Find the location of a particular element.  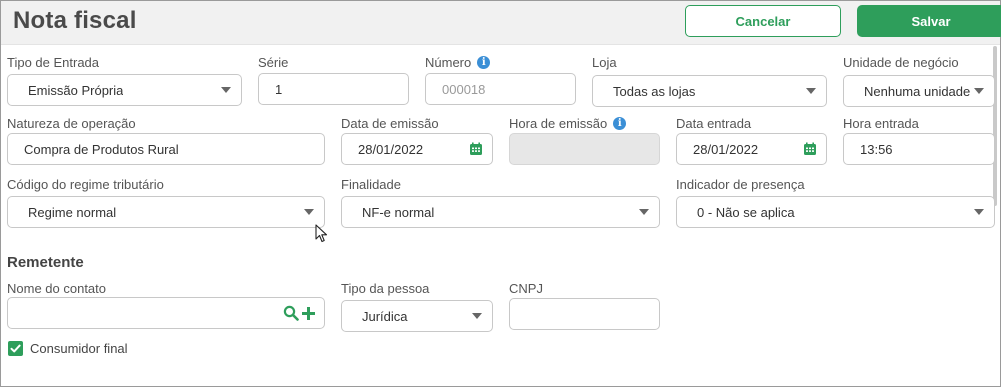

codigo-regime-select: Regime normal is located at coordinates (166, 212).